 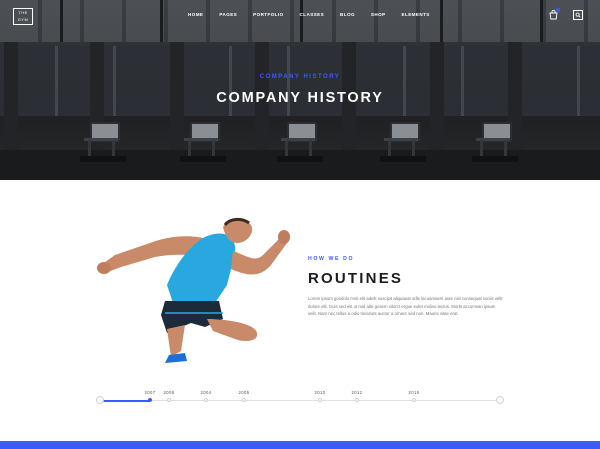 What do you see at coordinates (206, 392) in the screenshot?
I see `timeline-year: 2004` at bounding box center [206, 392].